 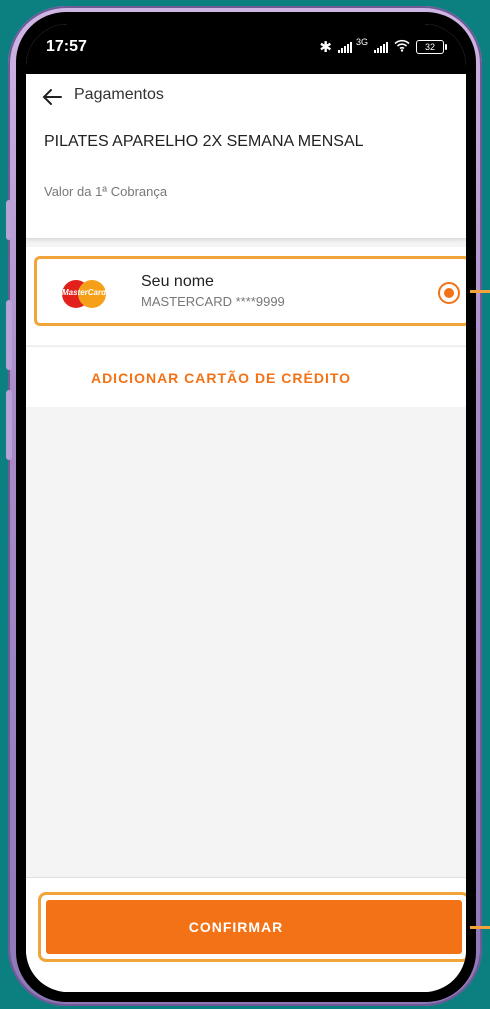 What do you see at coordinates (66, 46) in the screenshot?
I see `status-time: 17:57` at bounding box center [66, 46].